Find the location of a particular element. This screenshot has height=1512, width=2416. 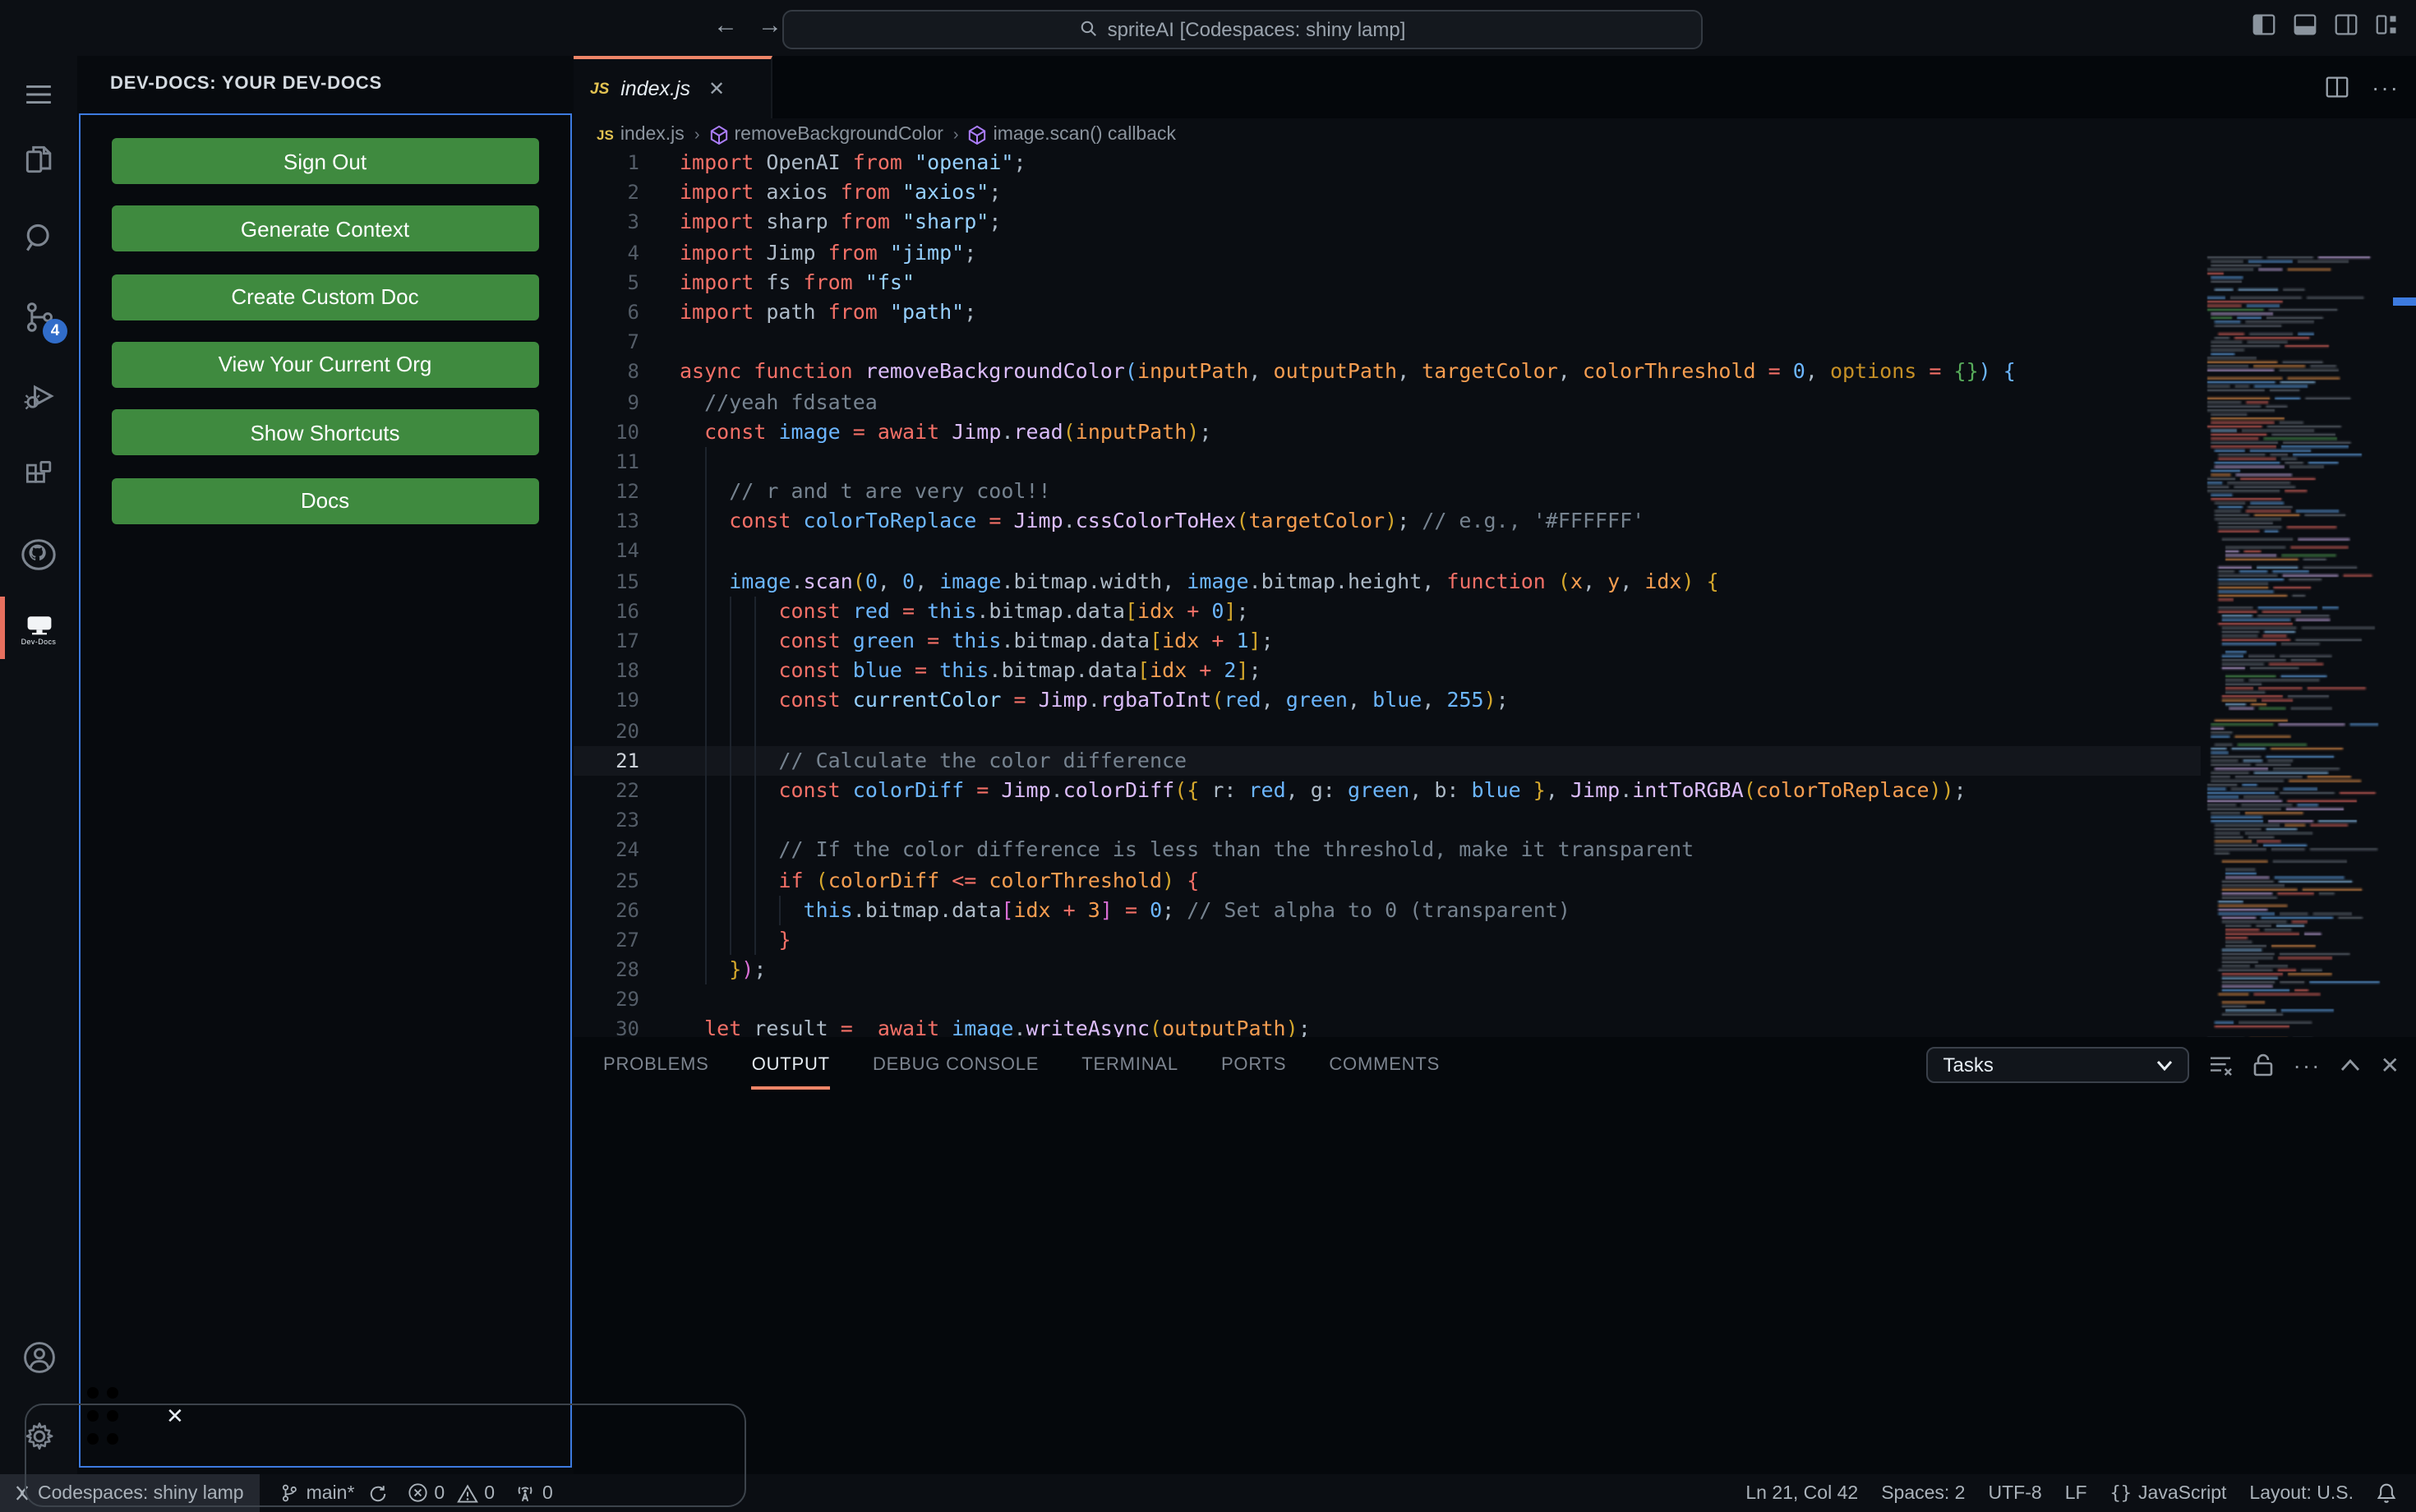

panel-tab-comments: COMMENTS is located at coordinates (1385, 1065).